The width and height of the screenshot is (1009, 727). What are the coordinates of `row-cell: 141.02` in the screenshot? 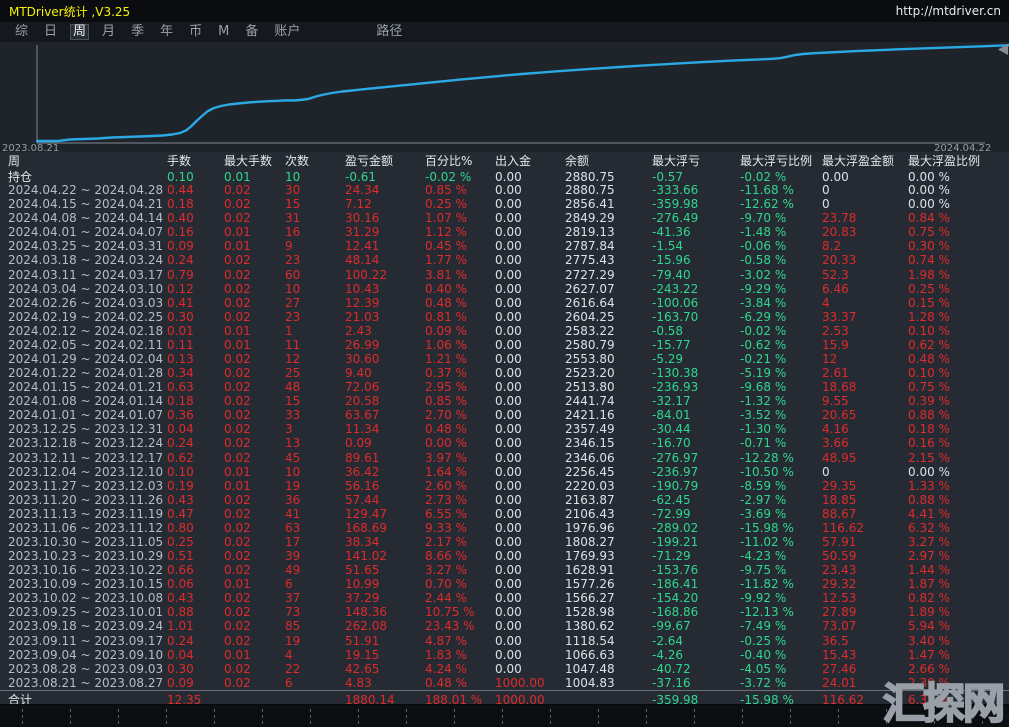 It's located at (366, 556).